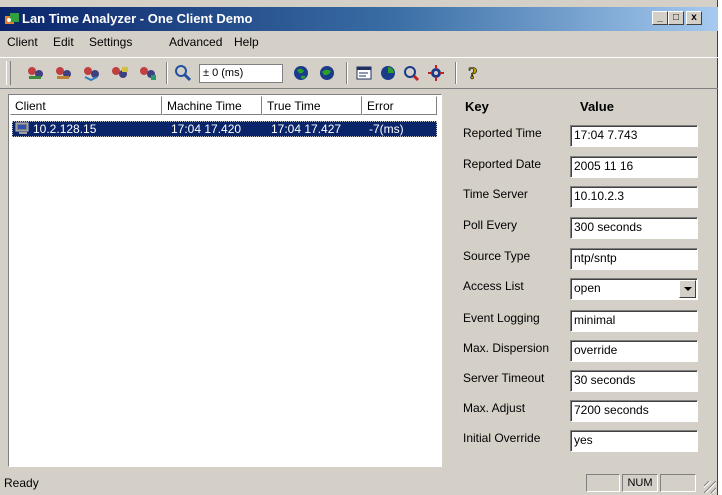 The height and width of the screenshot is (495, 722). Describe the element at coordinates (359, 42) in the screenshot. I see `menu-bar: Client Edit Settings Advanced Help` at that location.